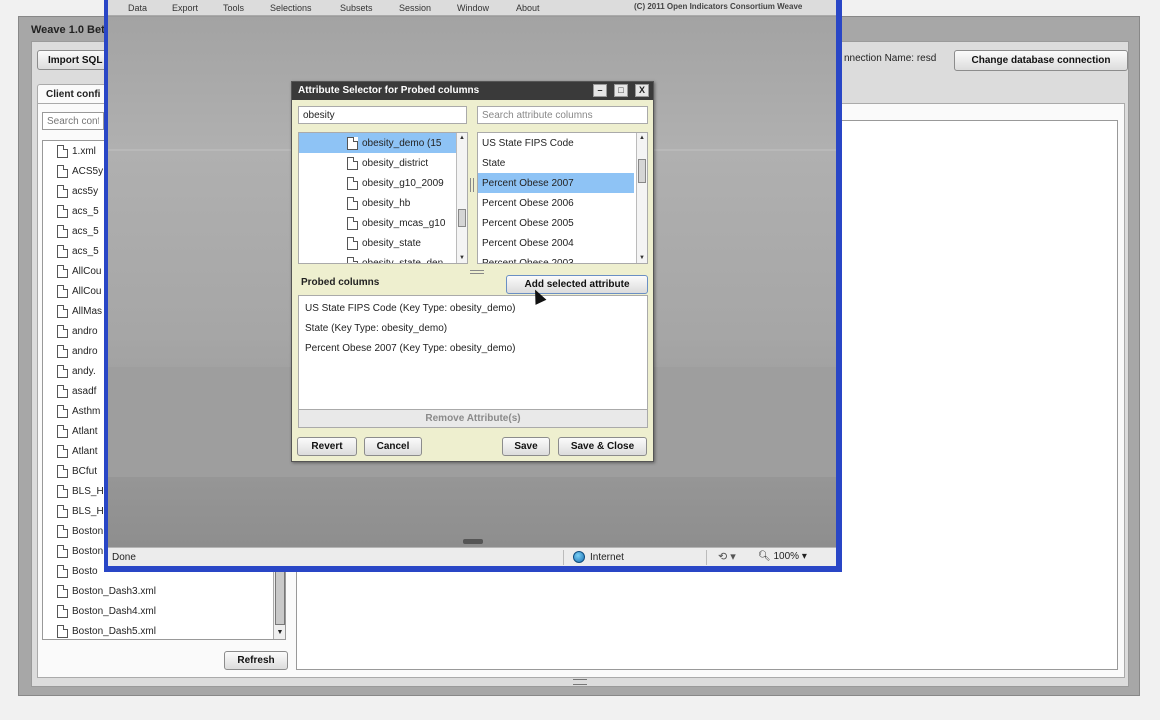 Image resolution: width=1160 pixels, height=720 pixels. Describe the element at coordinates (415, 8) in the screenshot. I see `menu-session: Session` at that location.